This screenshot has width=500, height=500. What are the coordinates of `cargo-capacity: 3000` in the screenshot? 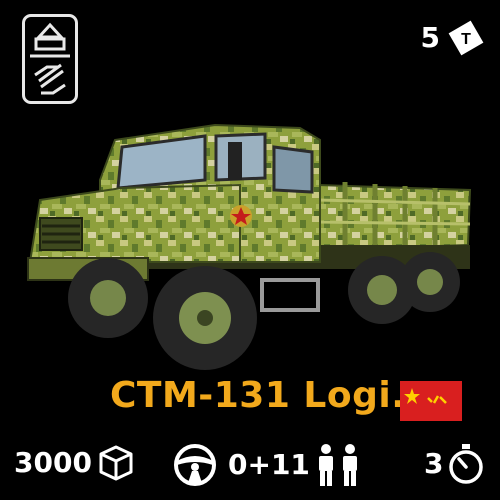 It's located at (75, 463).